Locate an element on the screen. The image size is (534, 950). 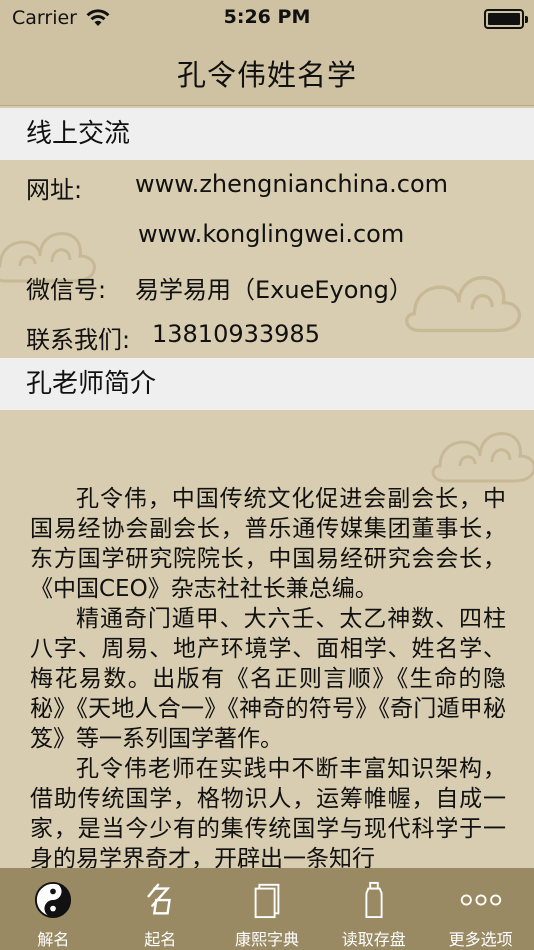
page-title: 孔令伟姓名学 is located at coordinates (266, 74).